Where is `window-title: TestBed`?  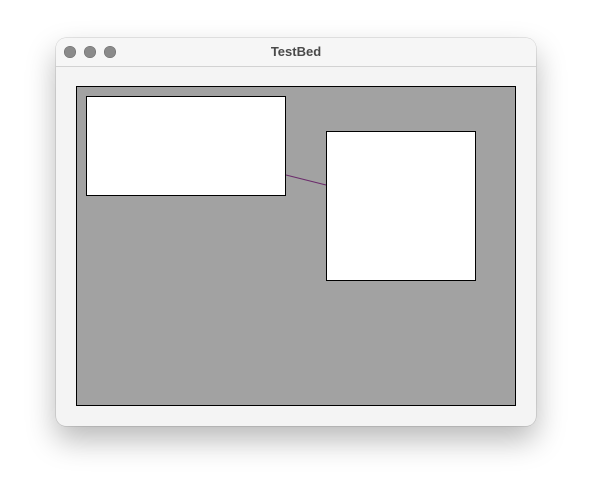
window-title: TestBed is located at coordinates (296, 51).